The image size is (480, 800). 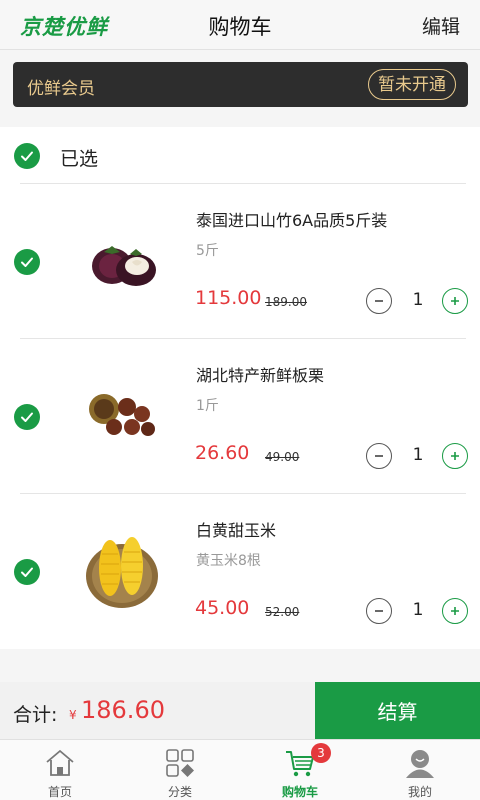 What do you see at coordinates (61, 89) in the screenshot?
I see `member-label: 优鲜会员` at bounding box center [61, 89].